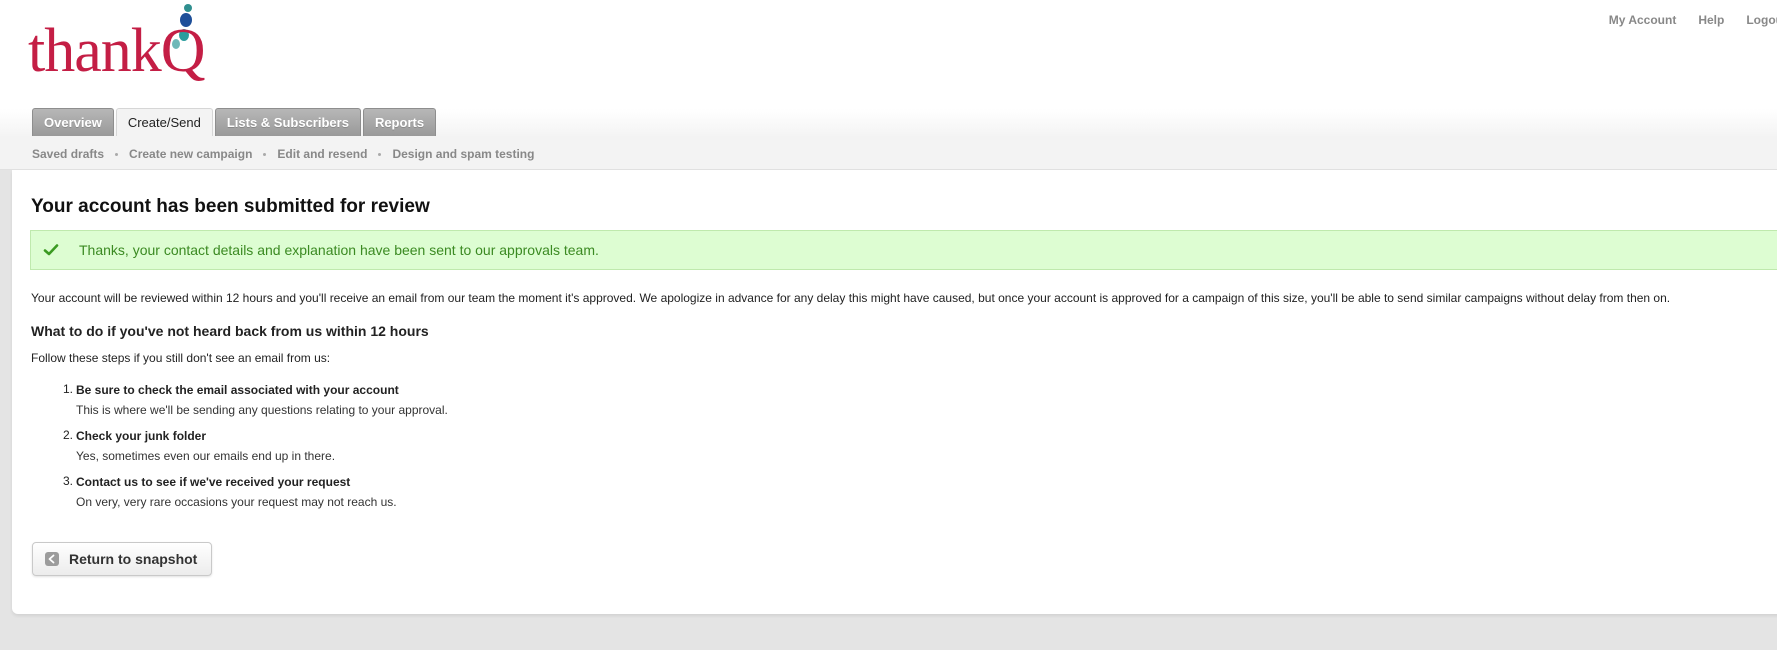 The width and height of the screenshot is (1777, 650). I want to click on subnav-saved-drafts: Saved drafts, so click(68, 154).